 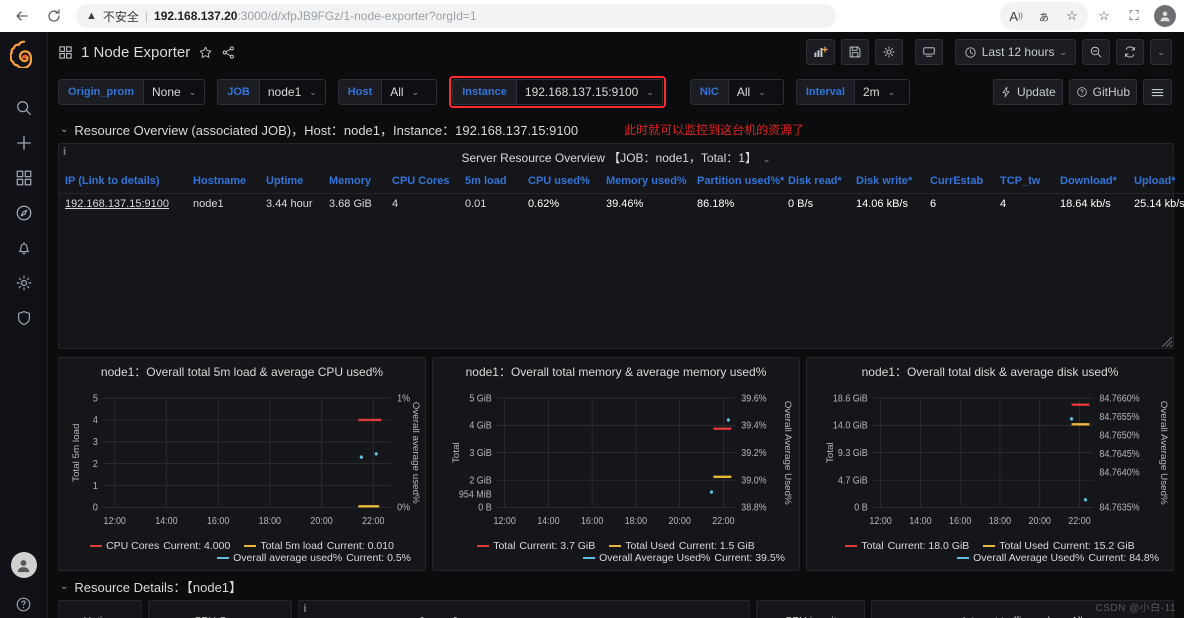 What do you see at coordinates (1016, 16) in the screenshot?
I see `read-aloud-icon: A))` at bounding box center [1016, 16].